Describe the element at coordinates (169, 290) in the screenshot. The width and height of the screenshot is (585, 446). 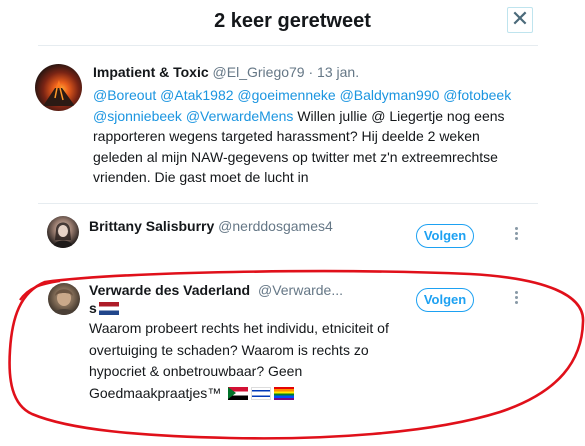
I see `retweeter-name: Verwarde des Vaderland` at that location.